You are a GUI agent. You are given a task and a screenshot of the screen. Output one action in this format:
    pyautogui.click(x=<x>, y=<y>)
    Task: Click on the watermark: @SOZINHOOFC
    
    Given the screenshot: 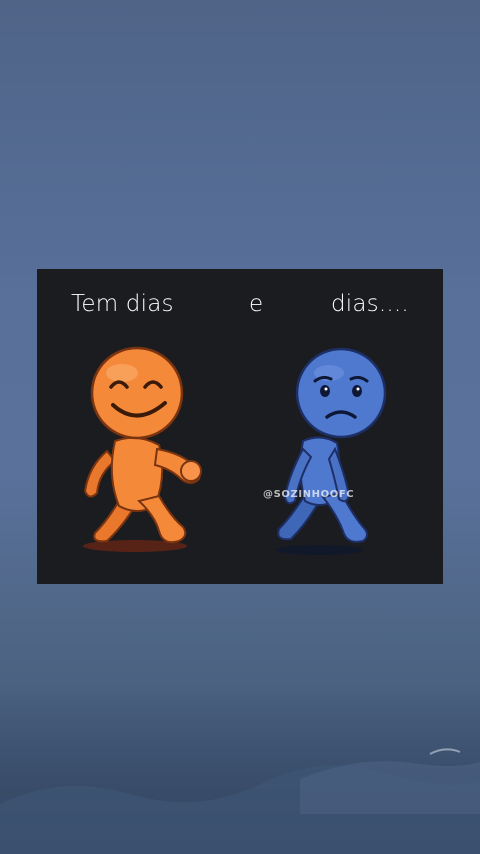 What is the action you would take?
    pyautogui.click(x=309, y=494)
    